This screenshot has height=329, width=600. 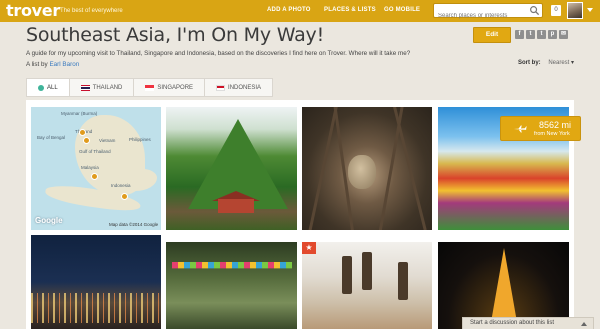 What do you see at coordinates (584, 324) in the screenshot?
I see `chevron-up-icon` at bounding box center [584, 324].